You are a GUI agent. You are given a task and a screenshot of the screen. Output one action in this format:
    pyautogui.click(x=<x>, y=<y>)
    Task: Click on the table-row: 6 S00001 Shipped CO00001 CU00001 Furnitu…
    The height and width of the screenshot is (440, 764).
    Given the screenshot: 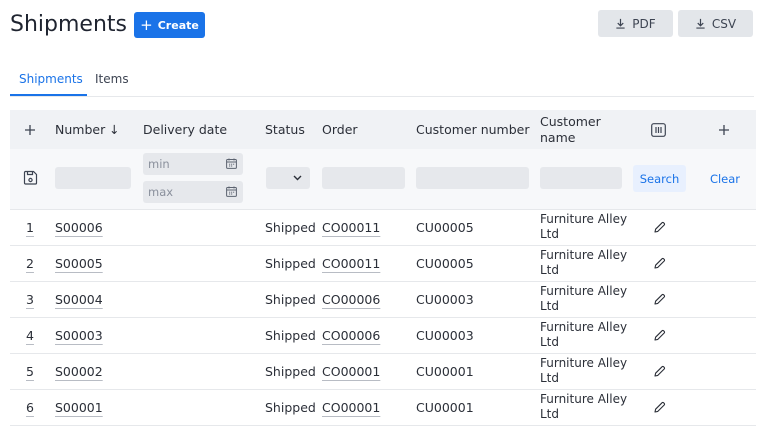 What is the action you would take?
    pyautogui.click(x=383, y=407)
    